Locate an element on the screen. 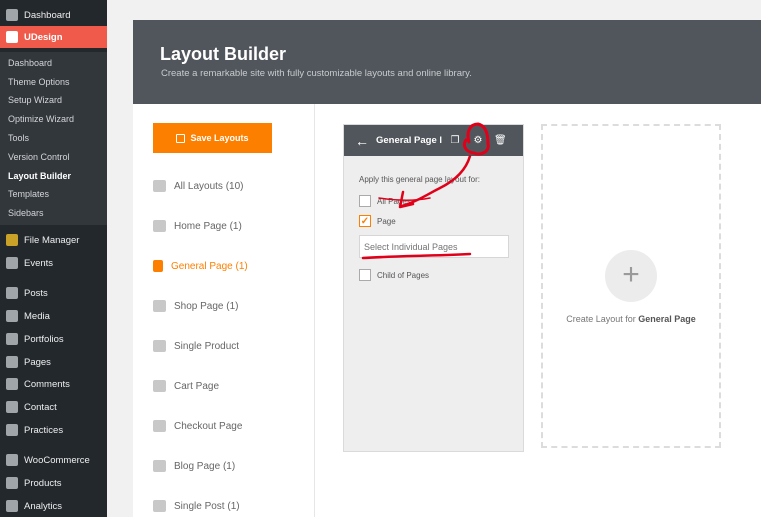 The width and height of the screenshot is (761, 517). sidebar-item-analytics: Analytics is located at coordinates (53, 506).